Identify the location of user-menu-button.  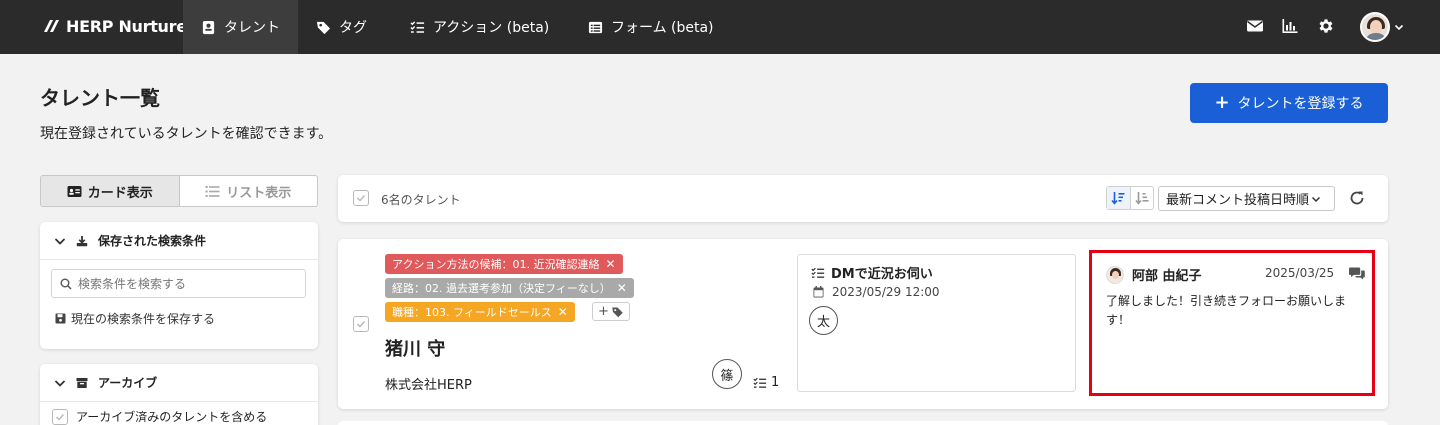
(1382, 27).